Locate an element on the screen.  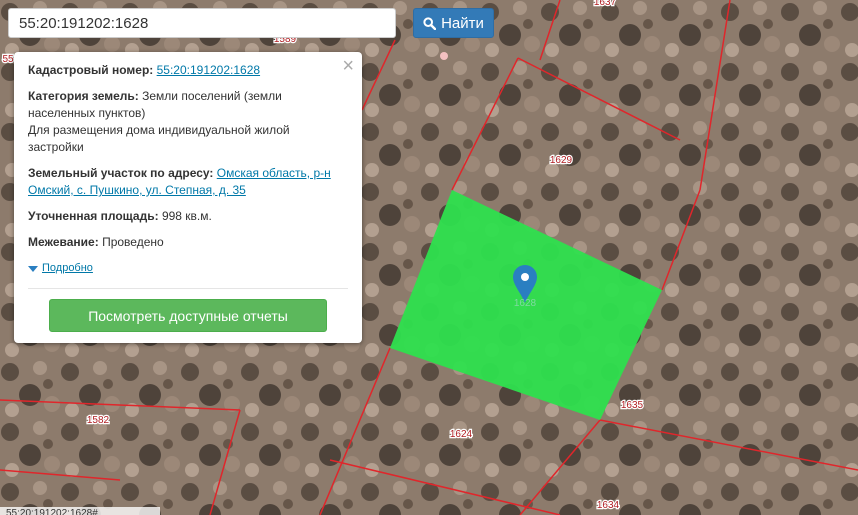
caret-down-icon is located at coordinates (33, 268).